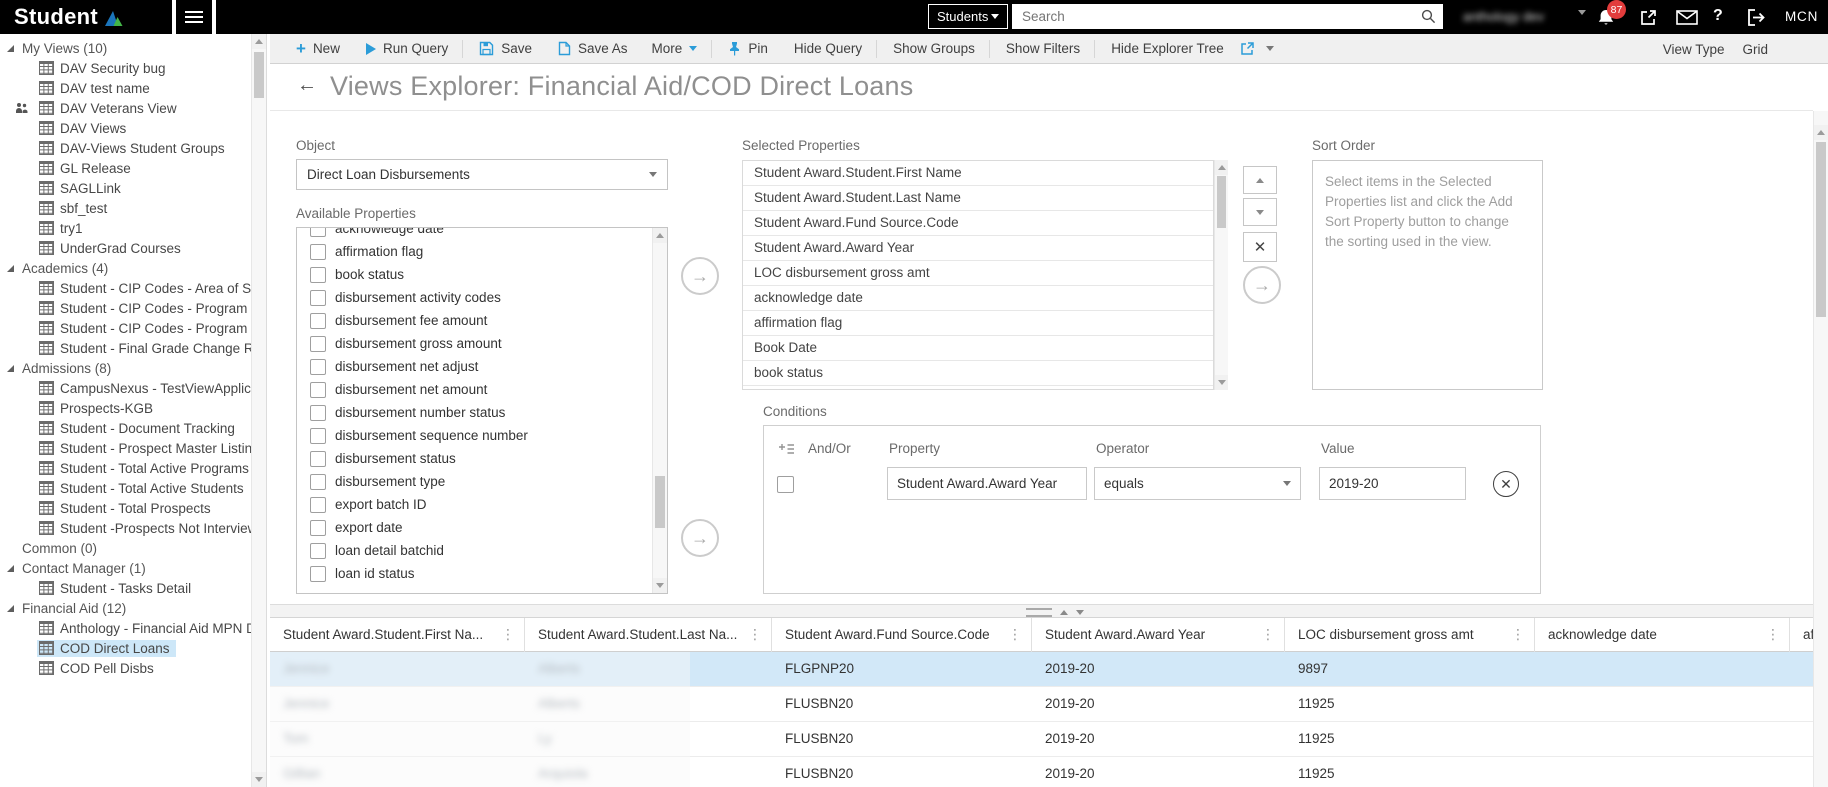  Describe the element at coordinates (1820, 449) in the screenshot. I see `main-scrollbar` at that location.